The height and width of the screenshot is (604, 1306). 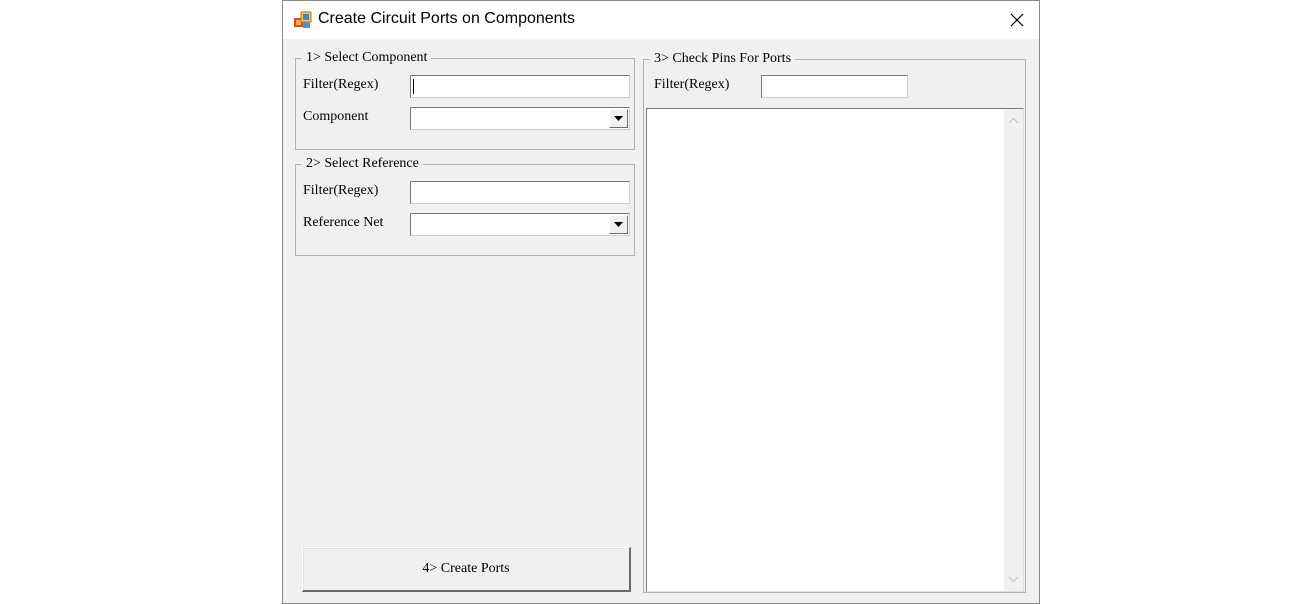 What do you see at coordinates (692, 84) in the screenshot?
I see `pins-filter-label: Filter(Regex)` at bounding box center [692, 84].